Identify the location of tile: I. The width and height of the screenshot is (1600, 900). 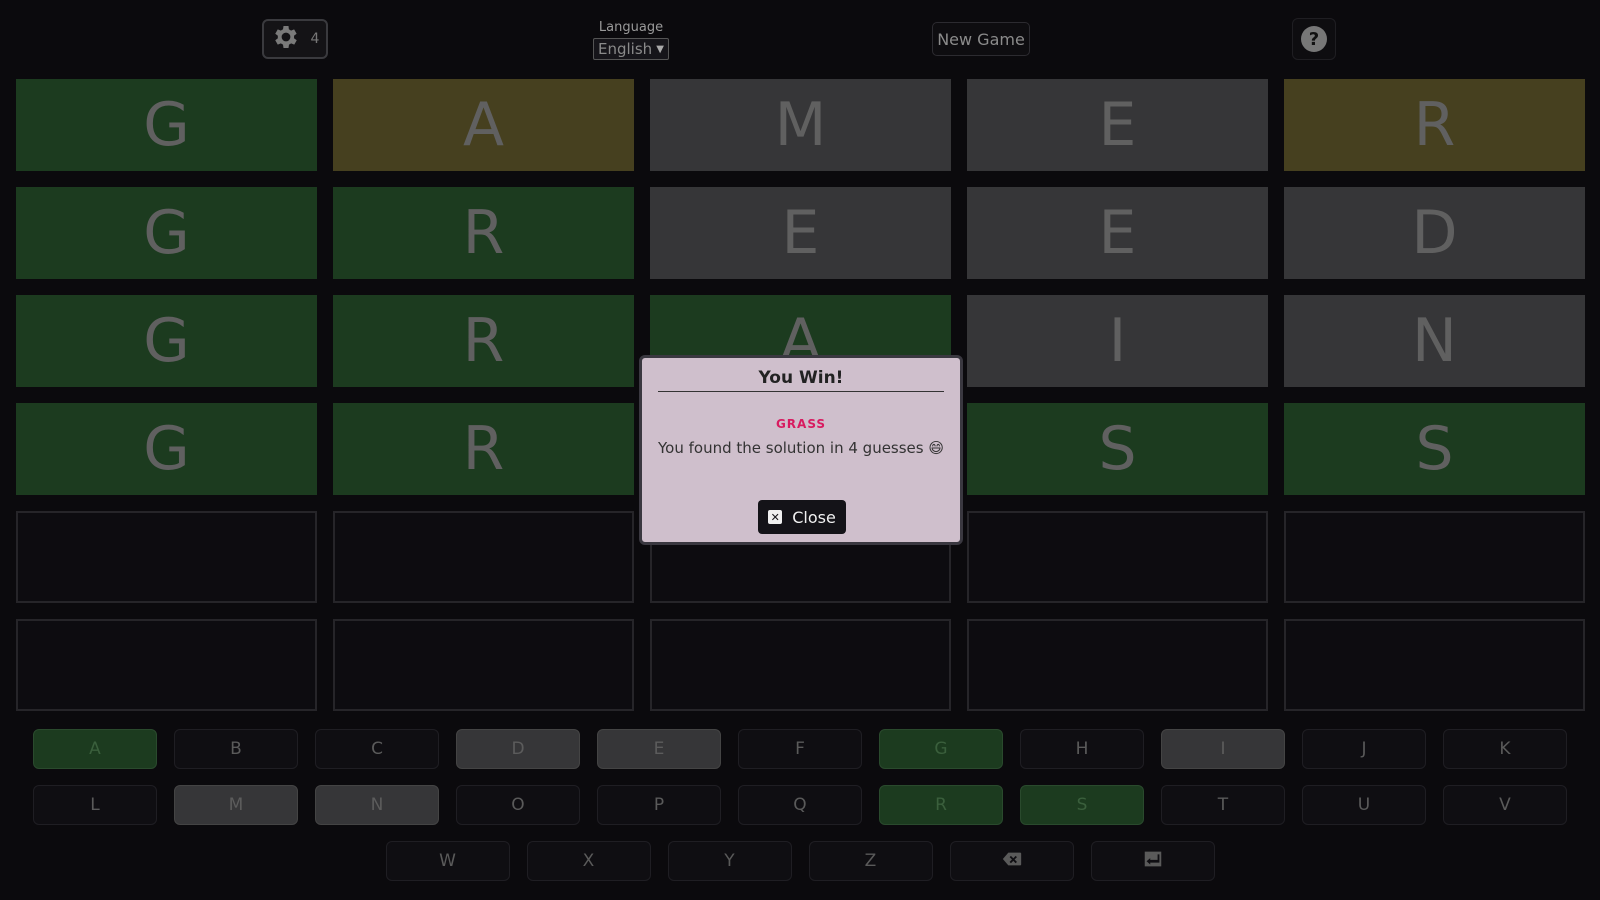
(1117, 341).